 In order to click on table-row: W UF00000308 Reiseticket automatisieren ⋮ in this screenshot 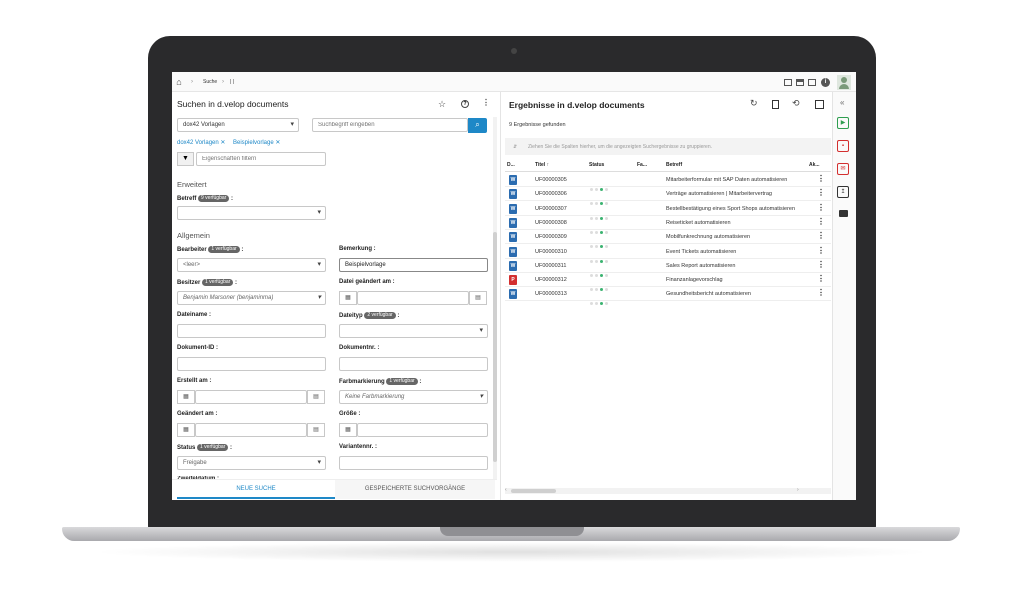, I will do `click(668, 225)`.